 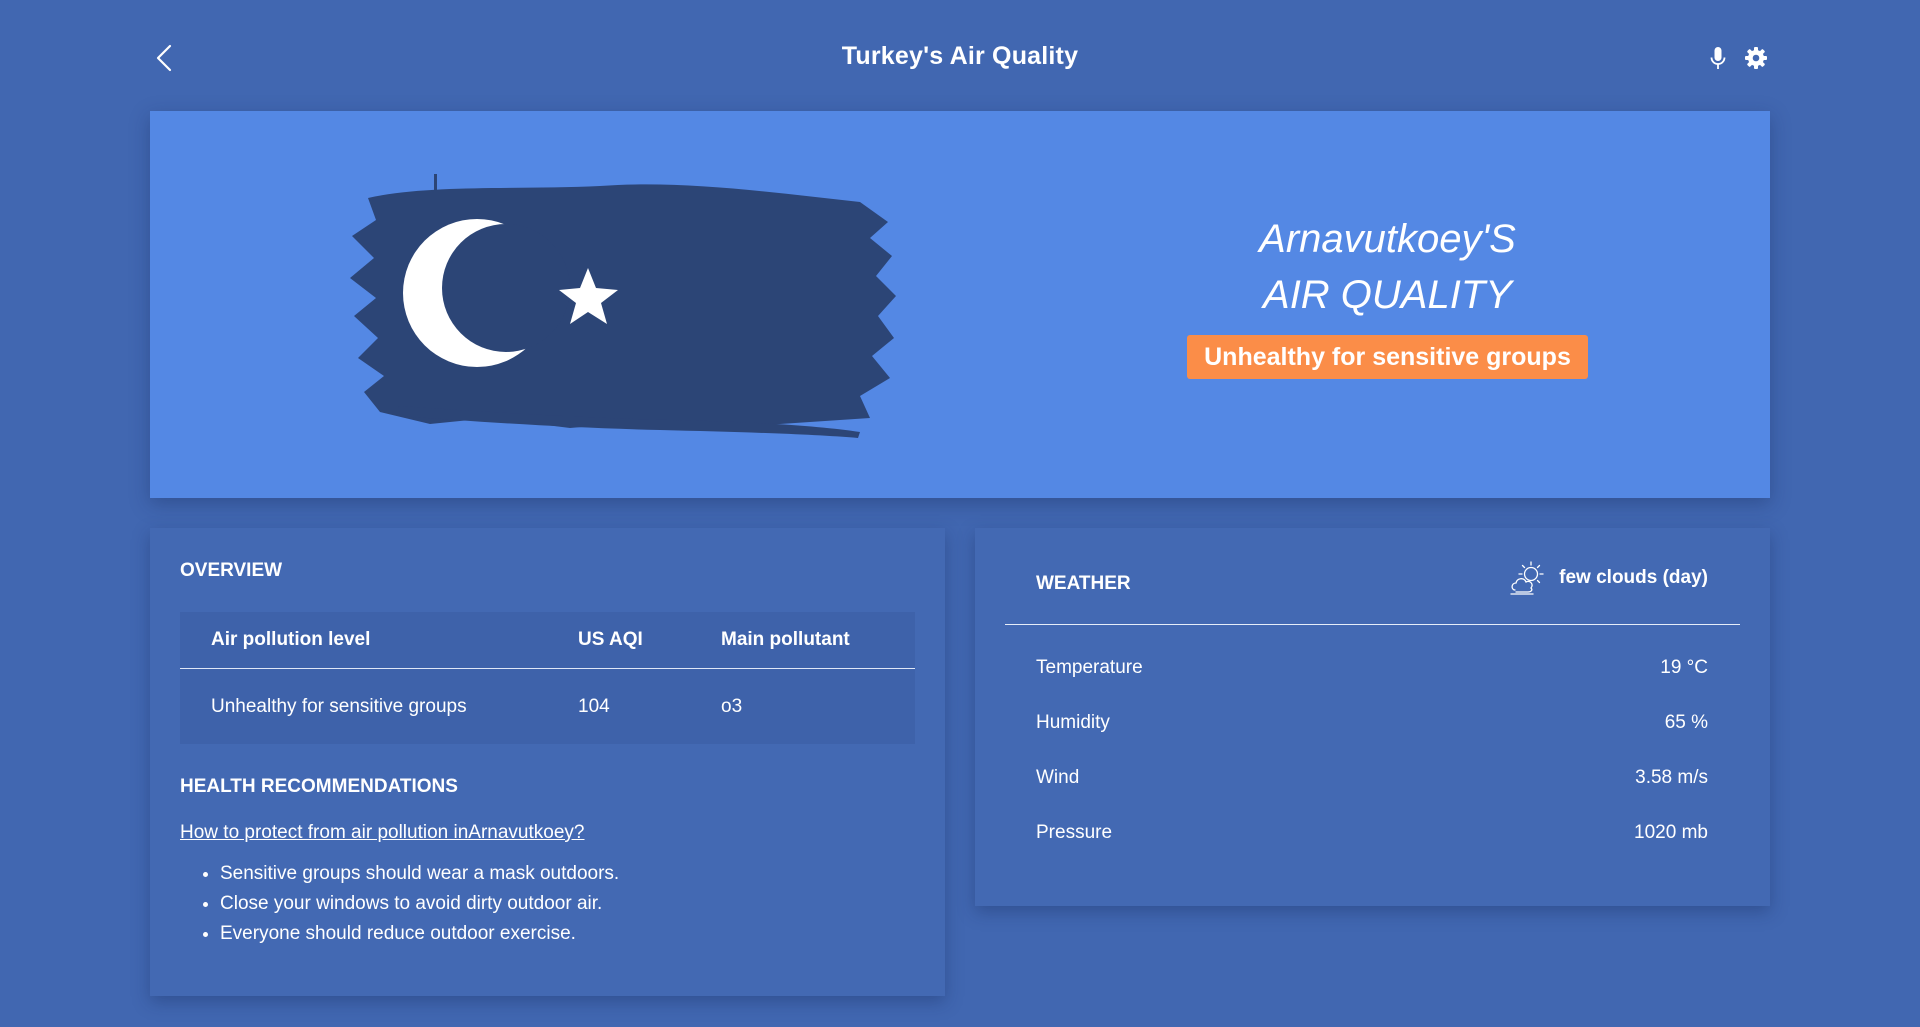 I want to click on humidity-label: Humidity, so click(x=1073, y=722).